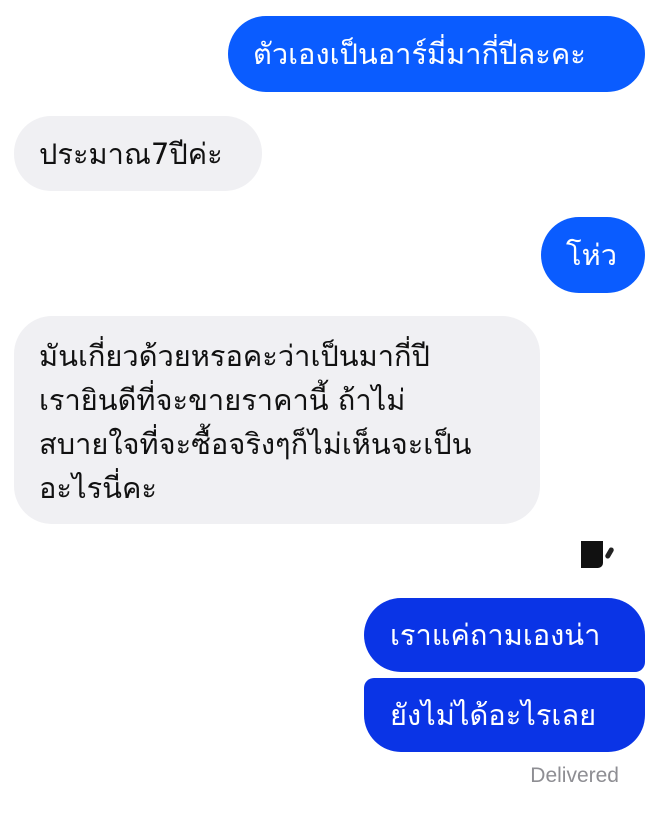  I want to click on sent-message-bubble: ตัวเองเป็นอาร์มี่มากี่ปีละคะ, so click(436, 54).